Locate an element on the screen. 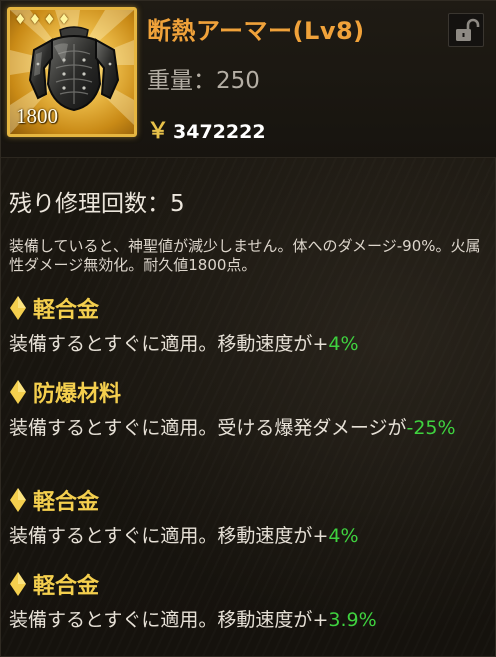 The image size is (496, 657). ability-text: 装備するとすぐに適用。移動速度が+3.9% is located at coordinates (249, 620).